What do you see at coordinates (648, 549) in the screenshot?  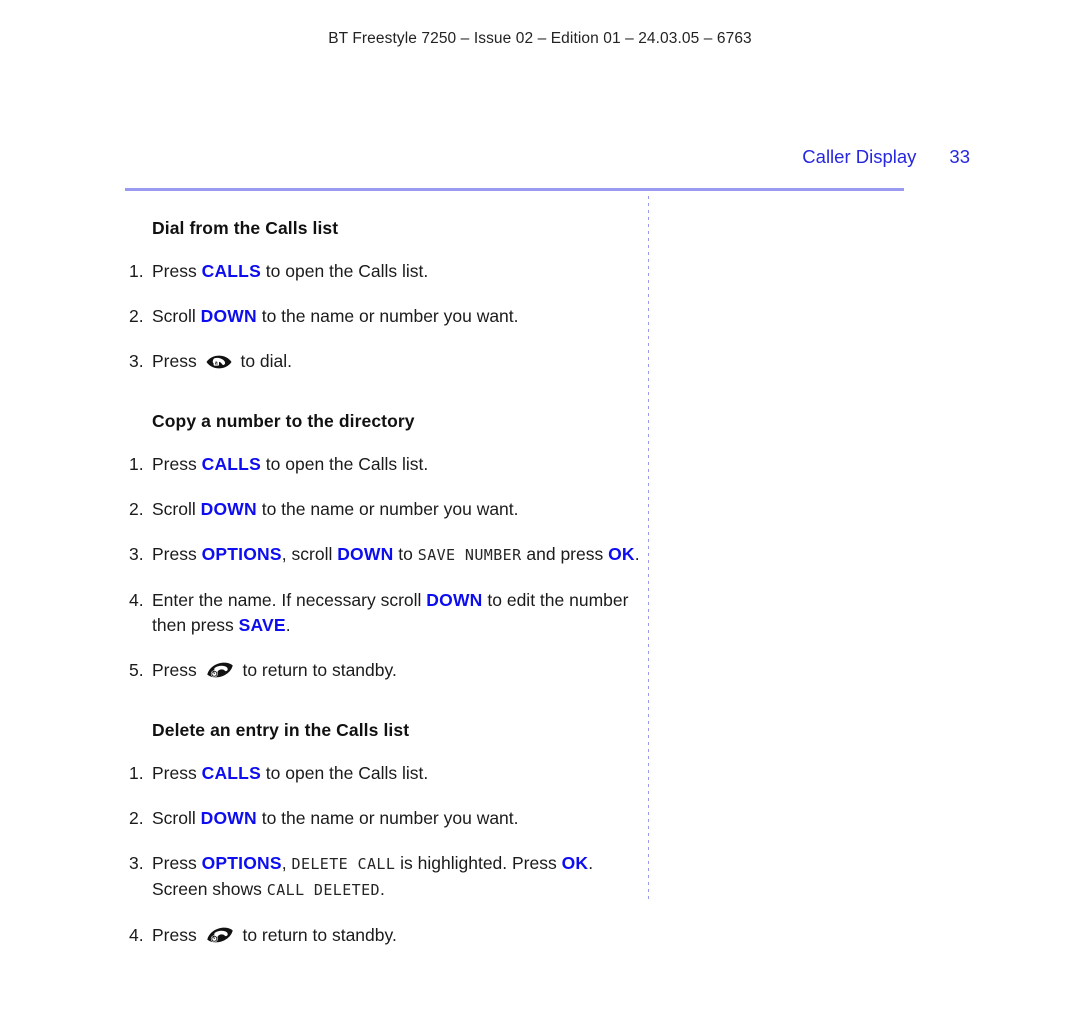 I see `column-divider` at bounding box center [648, 549].